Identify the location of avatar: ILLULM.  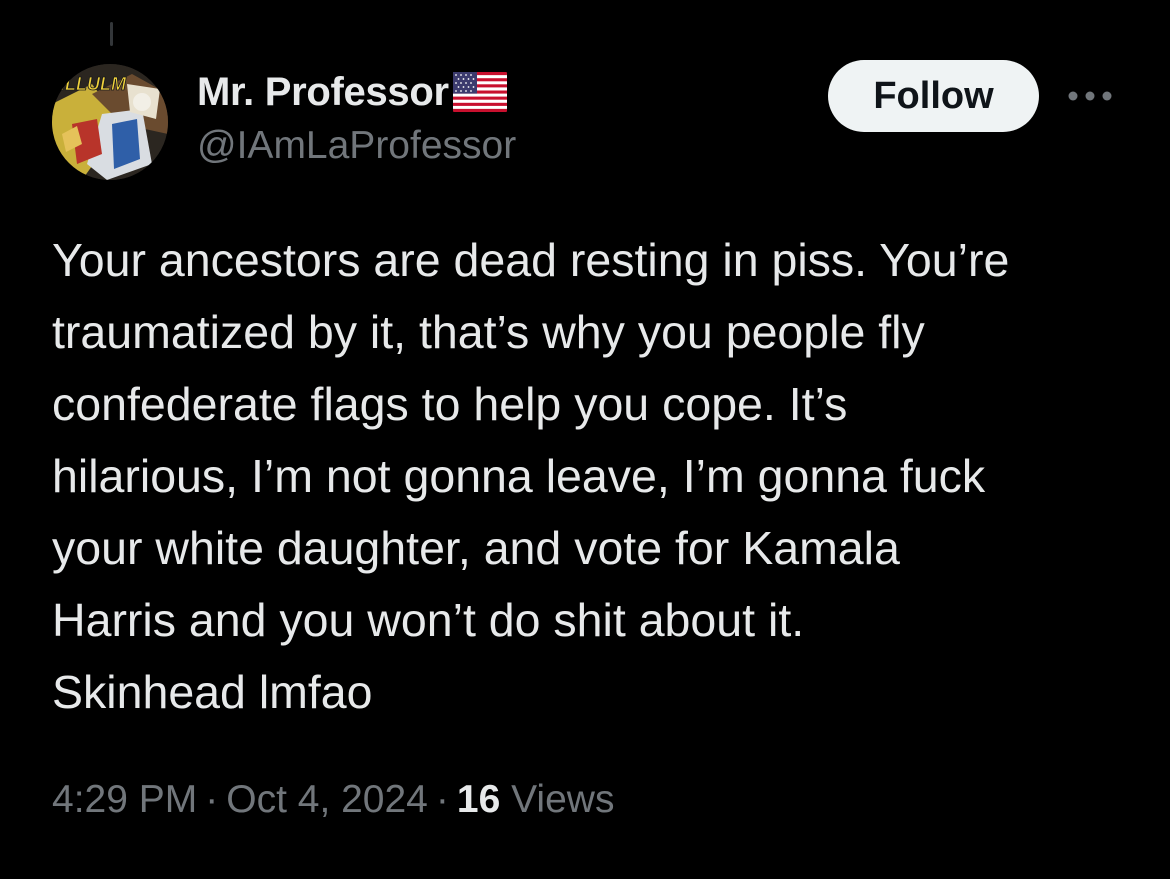
(110, 122).